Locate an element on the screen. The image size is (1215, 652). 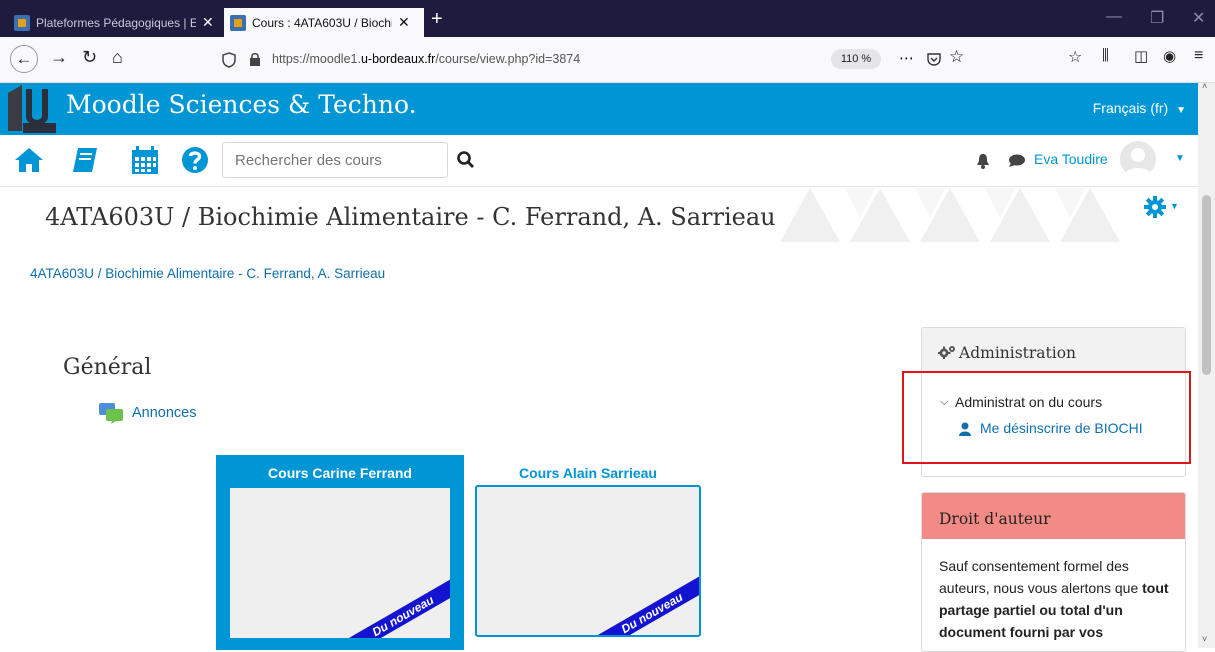
university-logo-icon is located at coordinates (32, 108).